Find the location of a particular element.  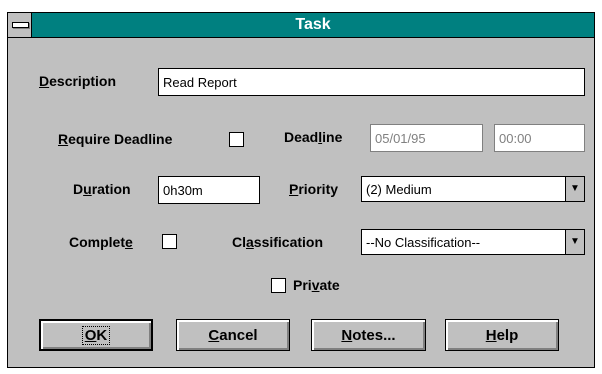

ok-button: OK is located at coordinates (96, 335).